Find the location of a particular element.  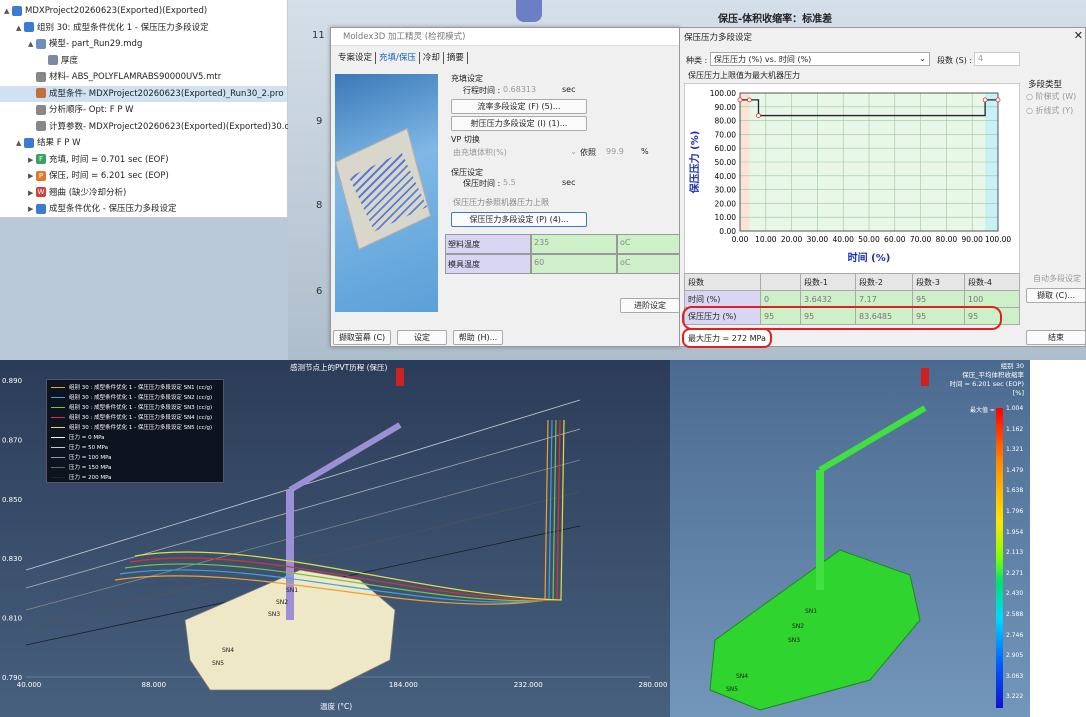

result-group: 组别 30 is located at coordinates (1012, 366).